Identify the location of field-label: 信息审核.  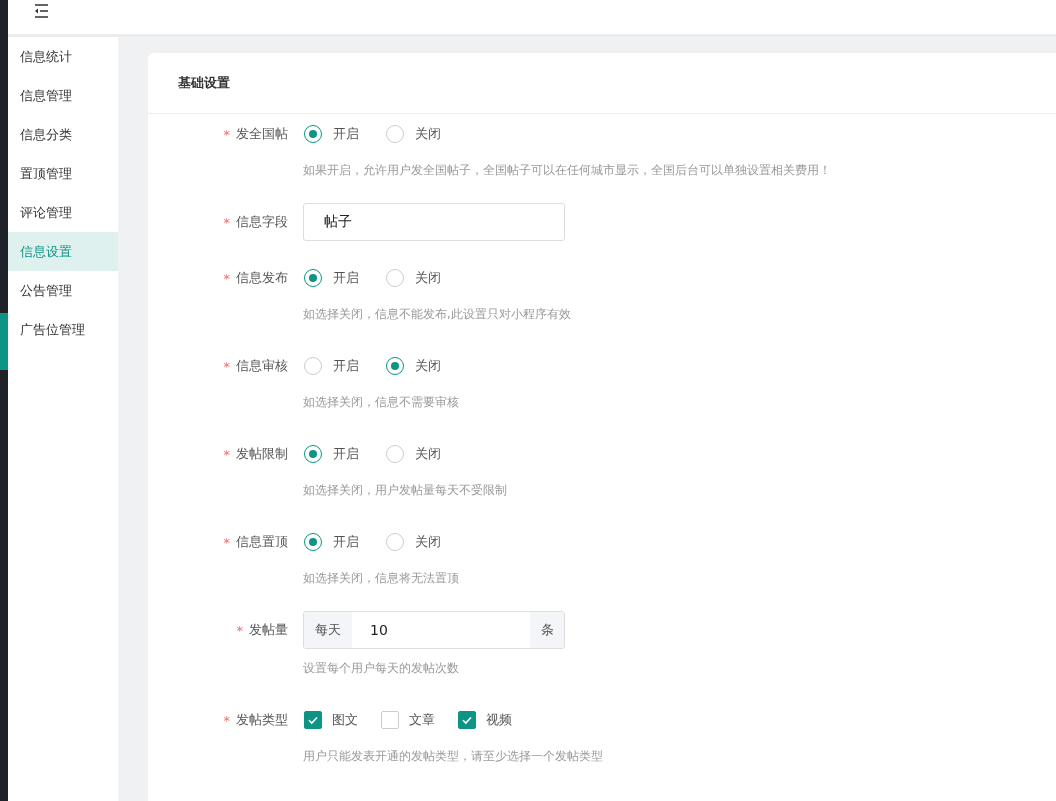
(262, 366).